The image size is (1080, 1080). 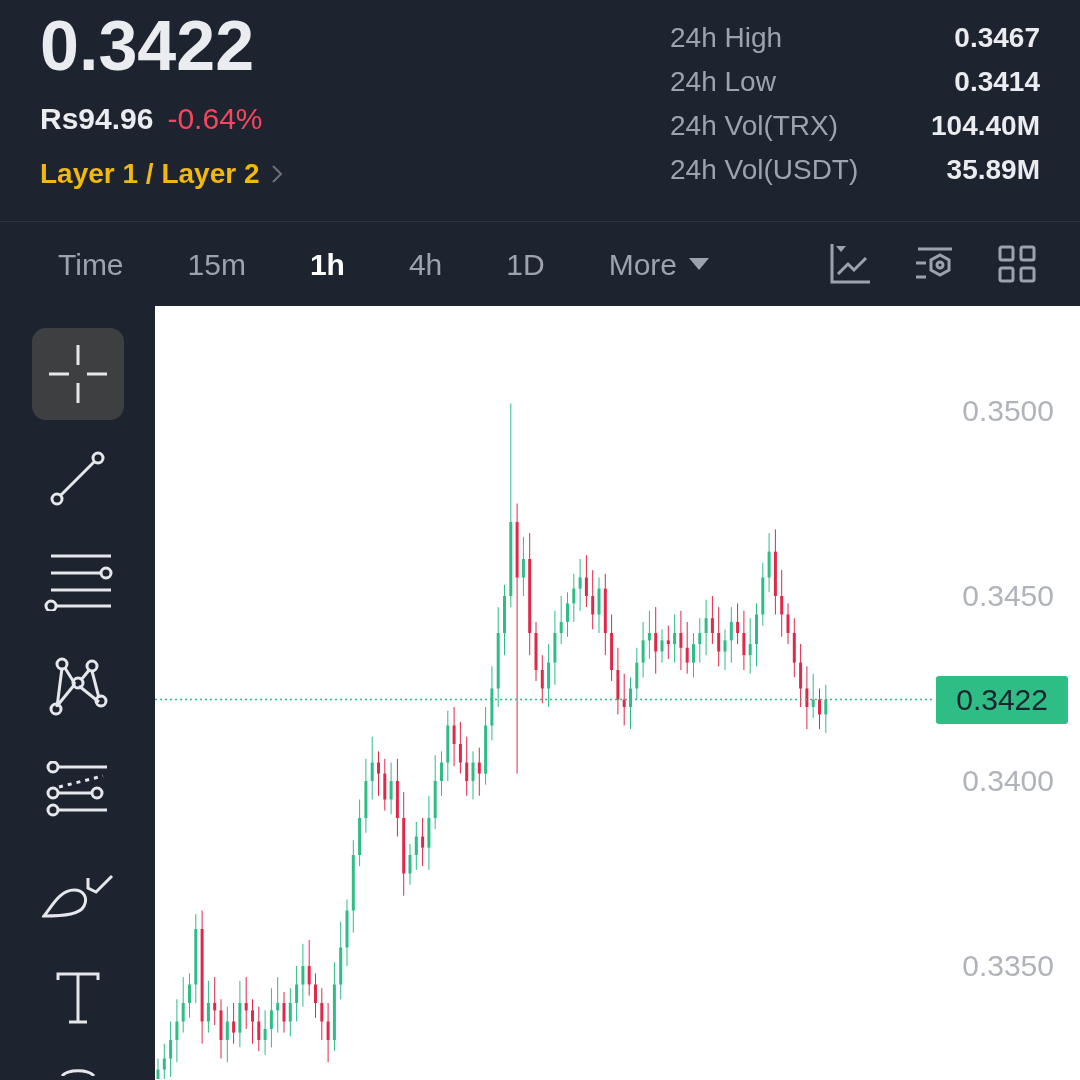 What do you see at coordinates (150, 174) in the screenshot?
I see `category-link: Layer 1 / Layer 2` at bounding box center [150, 174].